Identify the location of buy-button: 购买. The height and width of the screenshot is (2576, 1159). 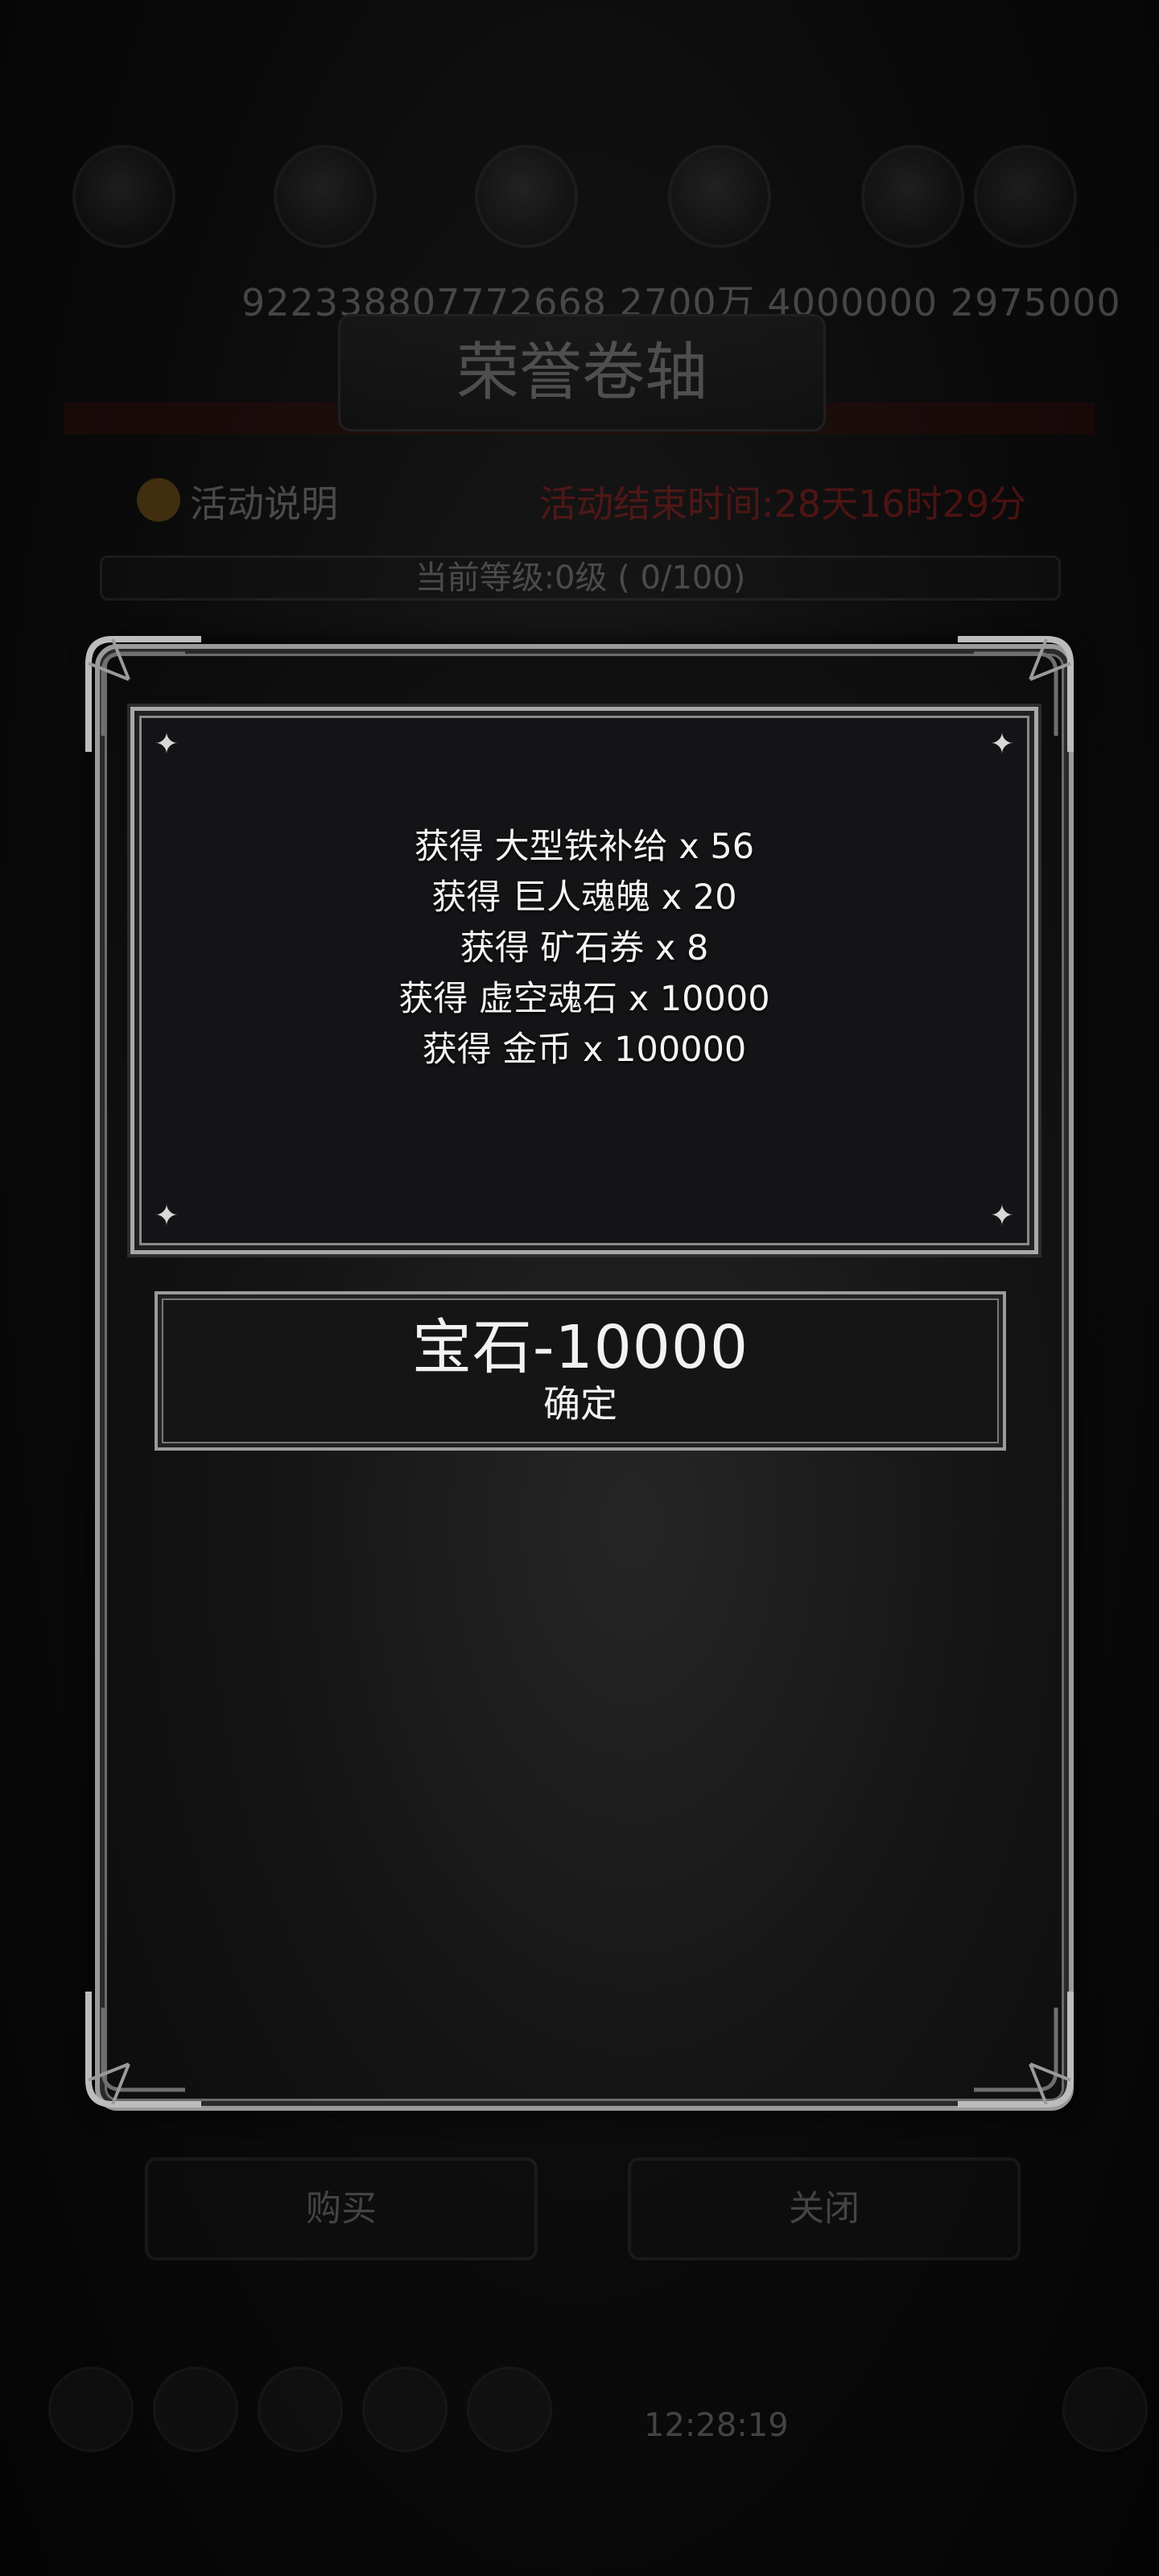
(341, 2208).